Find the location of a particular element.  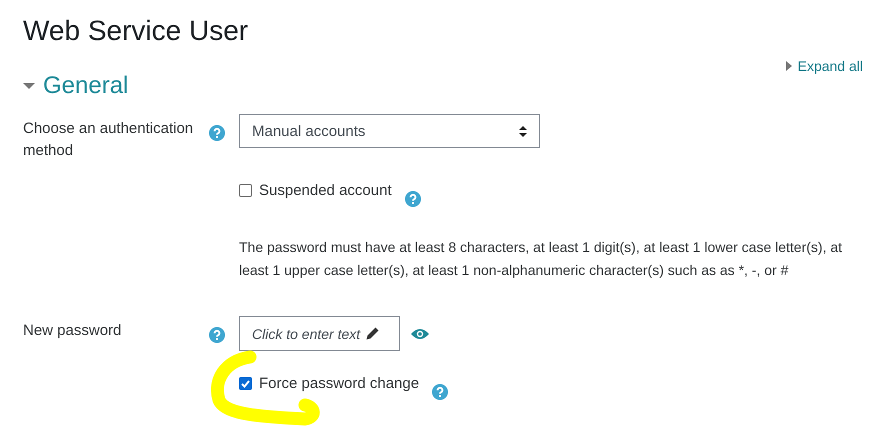

field-label: New password is located at coordinates (72, 331).